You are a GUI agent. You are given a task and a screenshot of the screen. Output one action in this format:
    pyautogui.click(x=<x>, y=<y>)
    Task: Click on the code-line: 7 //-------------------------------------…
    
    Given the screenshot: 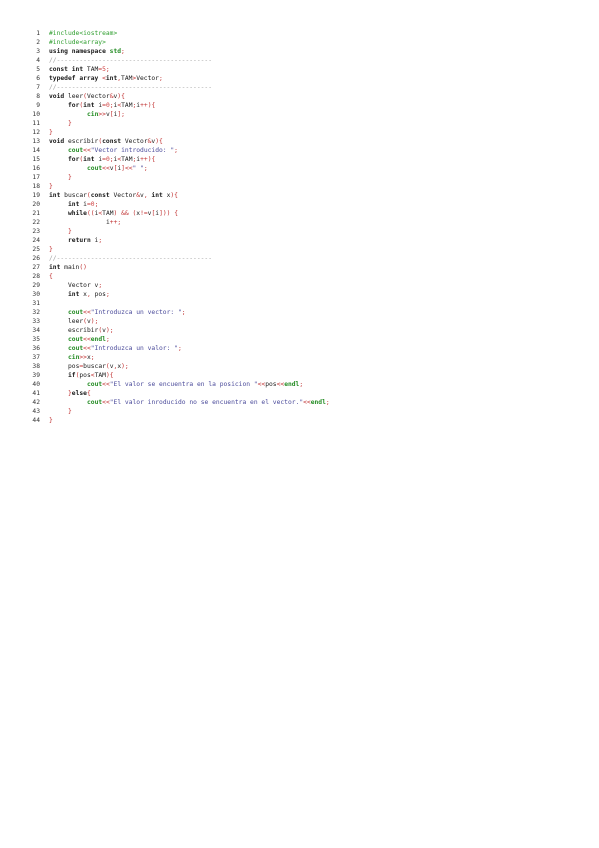 What is the action you would take?
    pyautogui.click(x=310, y=87)
    